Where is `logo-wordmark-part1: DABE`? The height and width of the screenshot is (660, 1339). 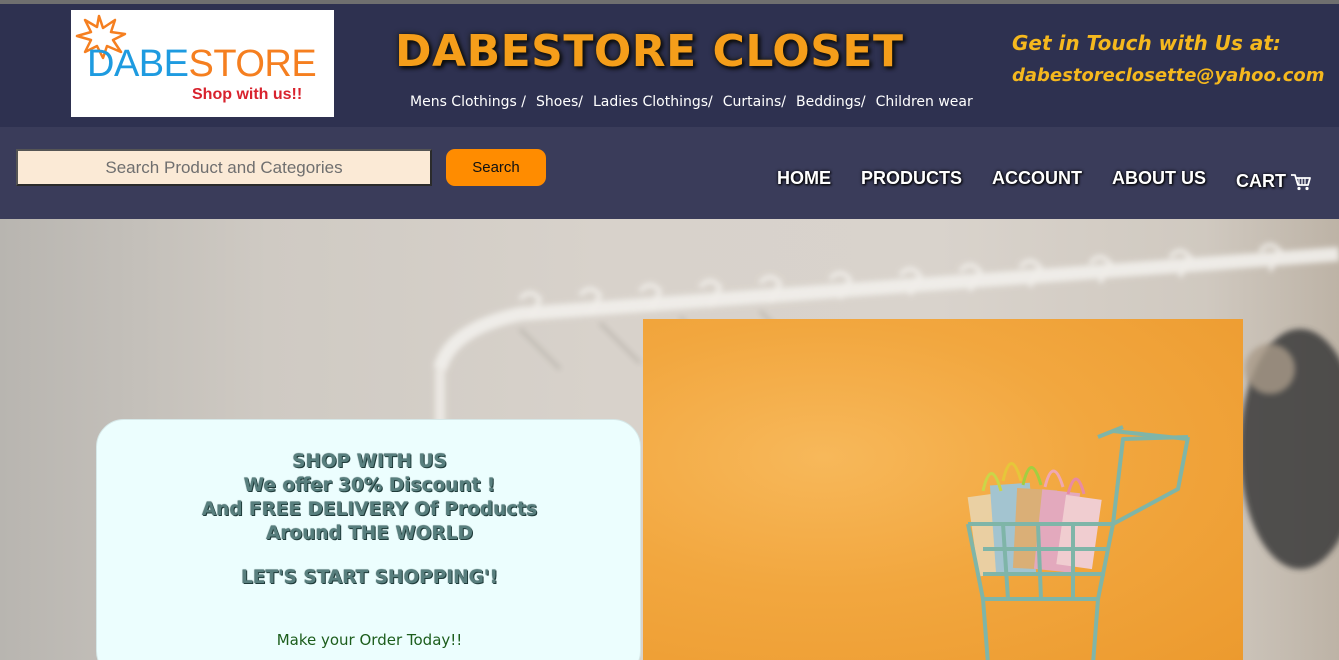 logo-wordmark-part1: DABE is located at coordinates (138, 64).